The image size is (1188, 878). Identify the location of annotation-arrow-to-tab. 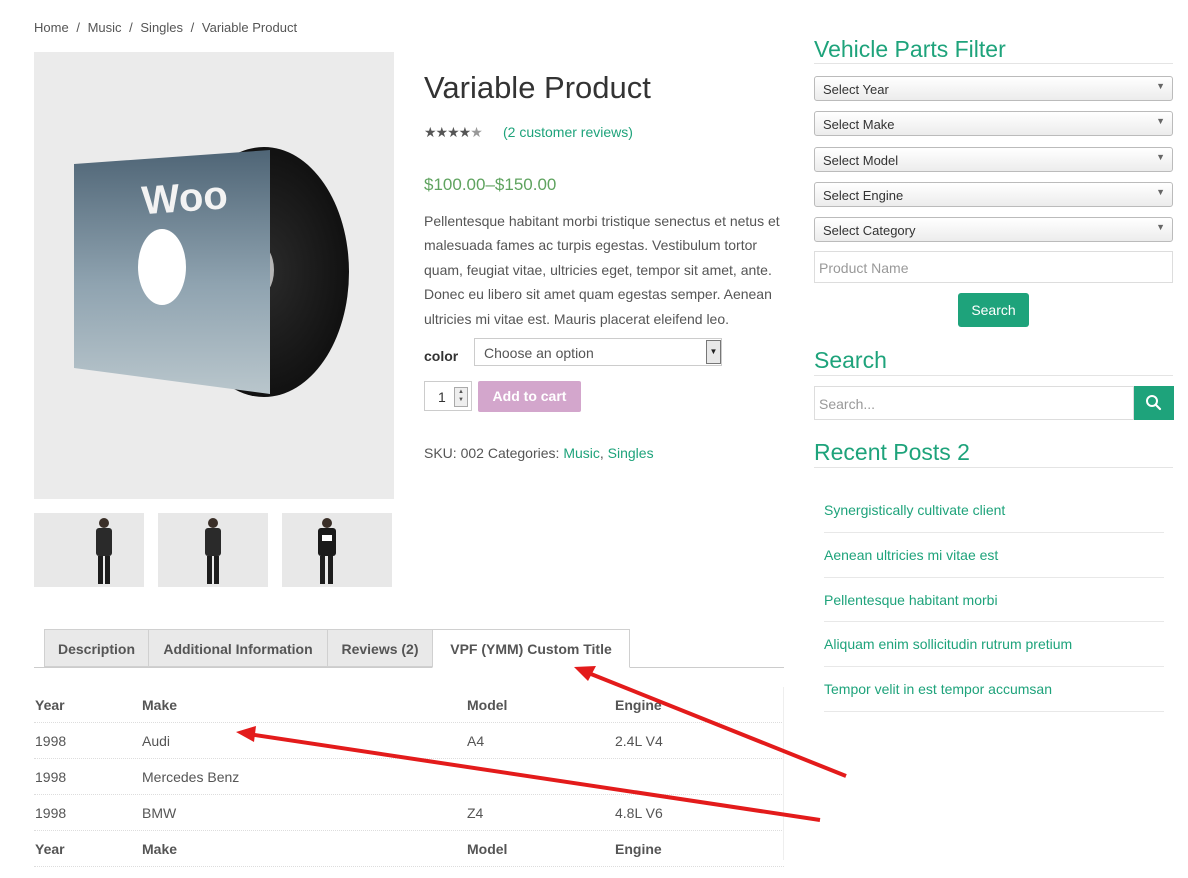
(716, 724).